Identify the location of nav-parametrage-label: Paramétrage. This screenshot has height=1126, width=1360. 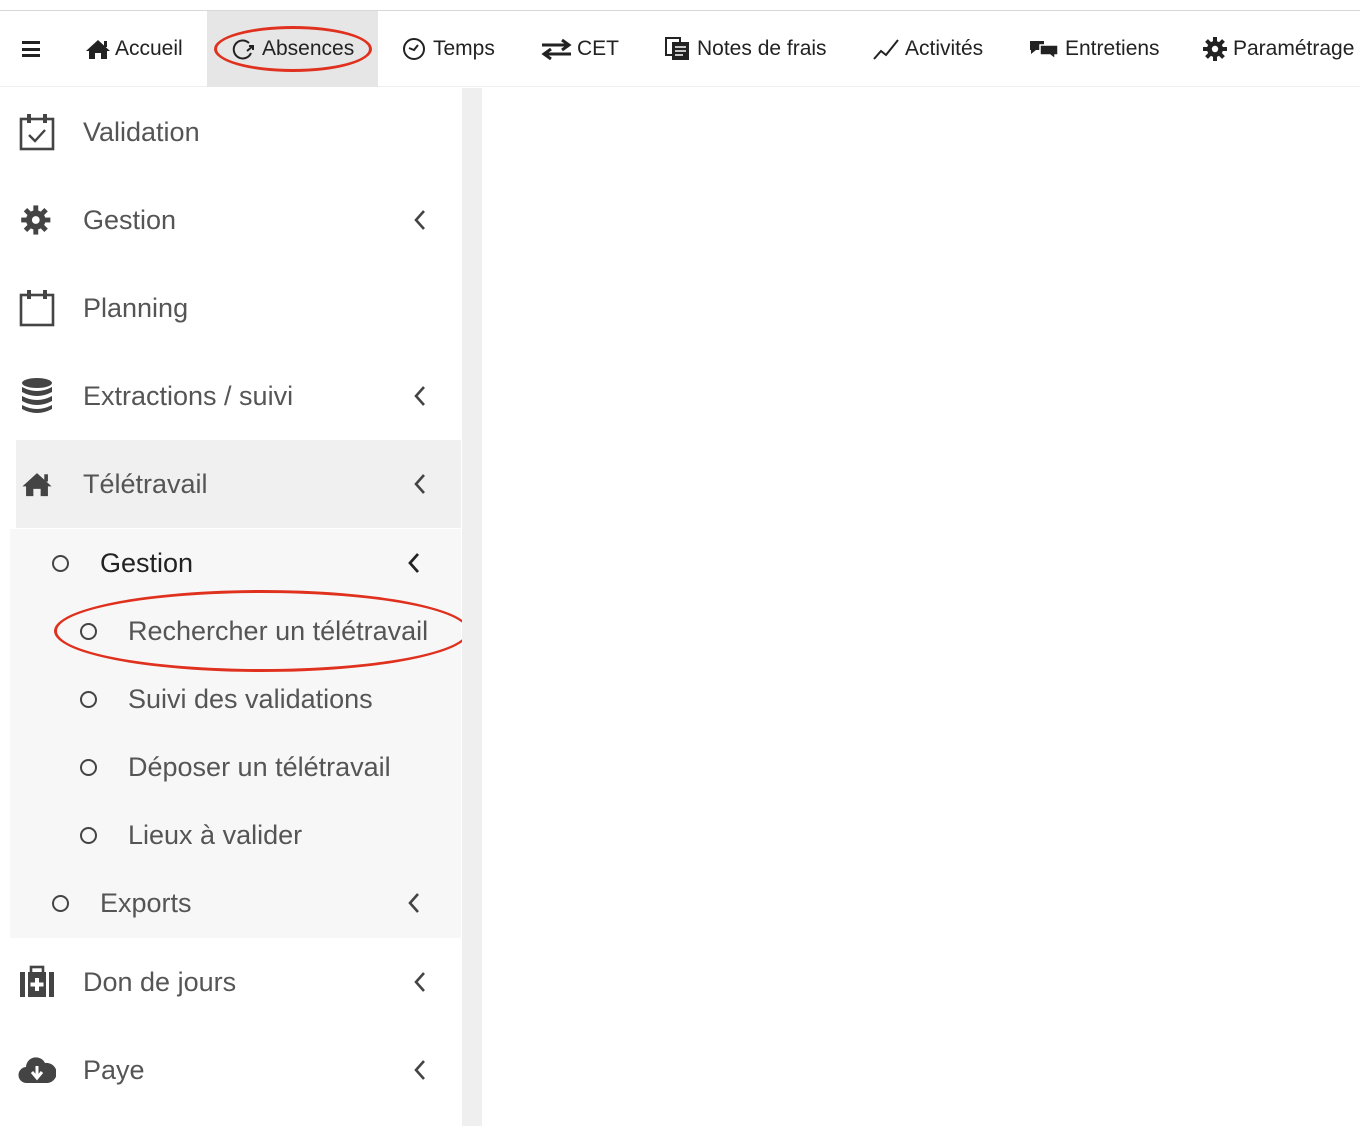
(1294, 48).